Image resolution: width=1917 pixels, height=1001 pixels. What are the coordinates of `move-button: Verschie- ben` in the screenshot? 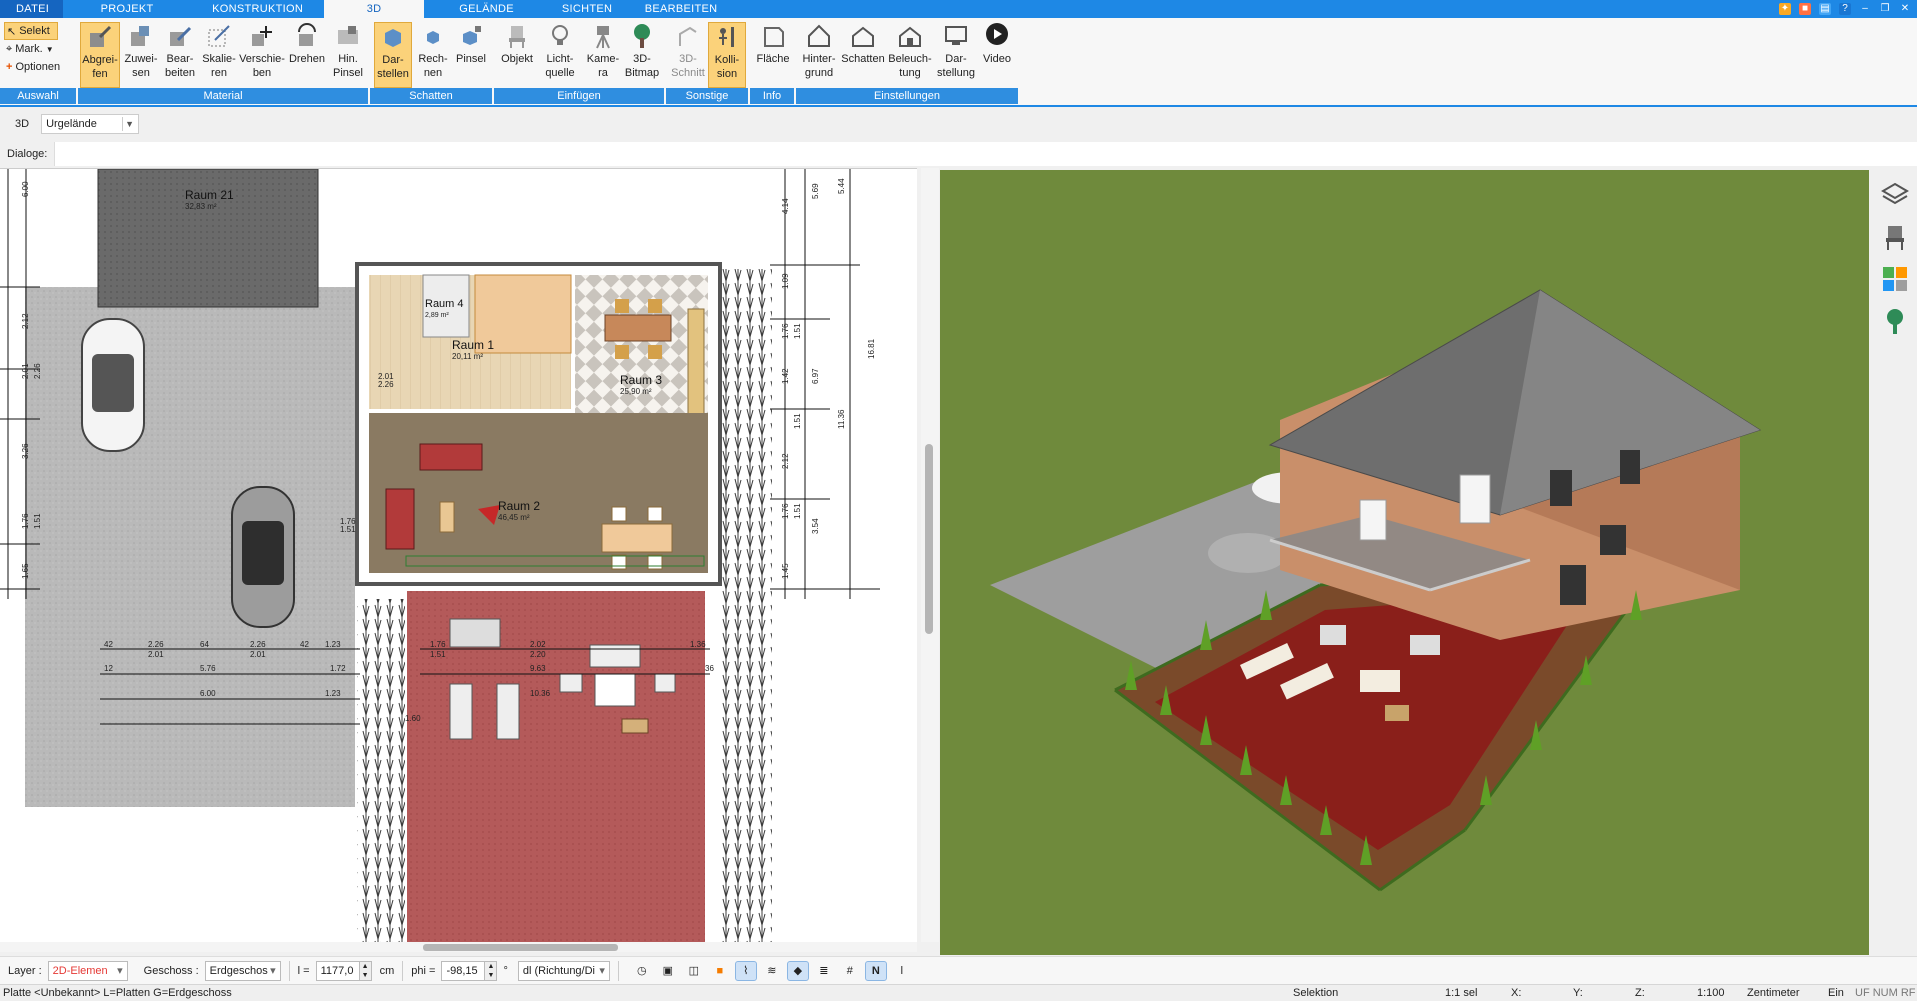 It's located at (262, 55).